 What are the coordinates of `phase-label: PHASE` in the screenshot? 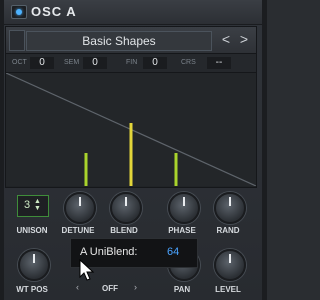 It's located at (182, 230).